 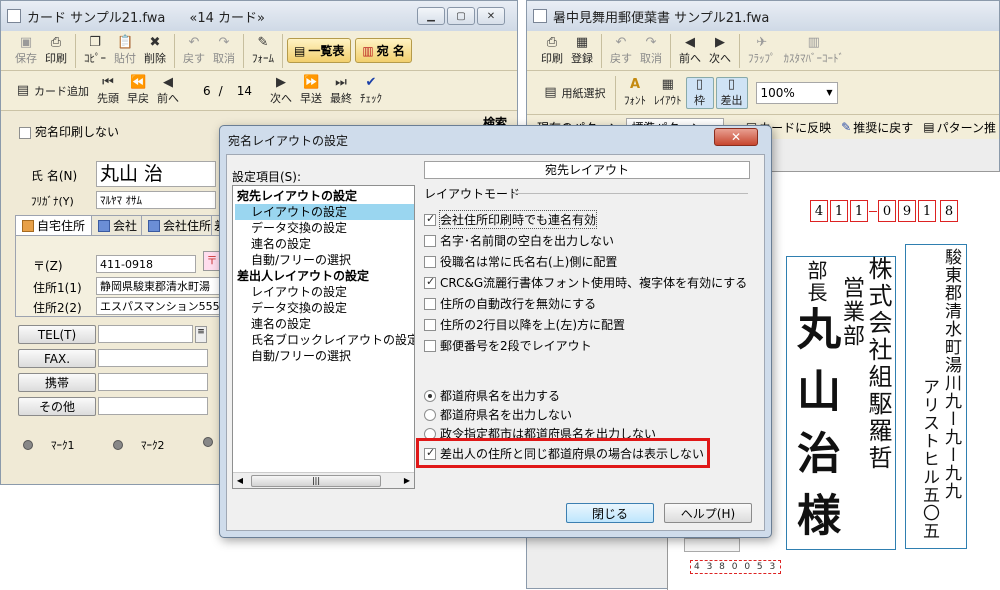 I want to click on tel-button: TEL(T), so click(x=57, y=334).